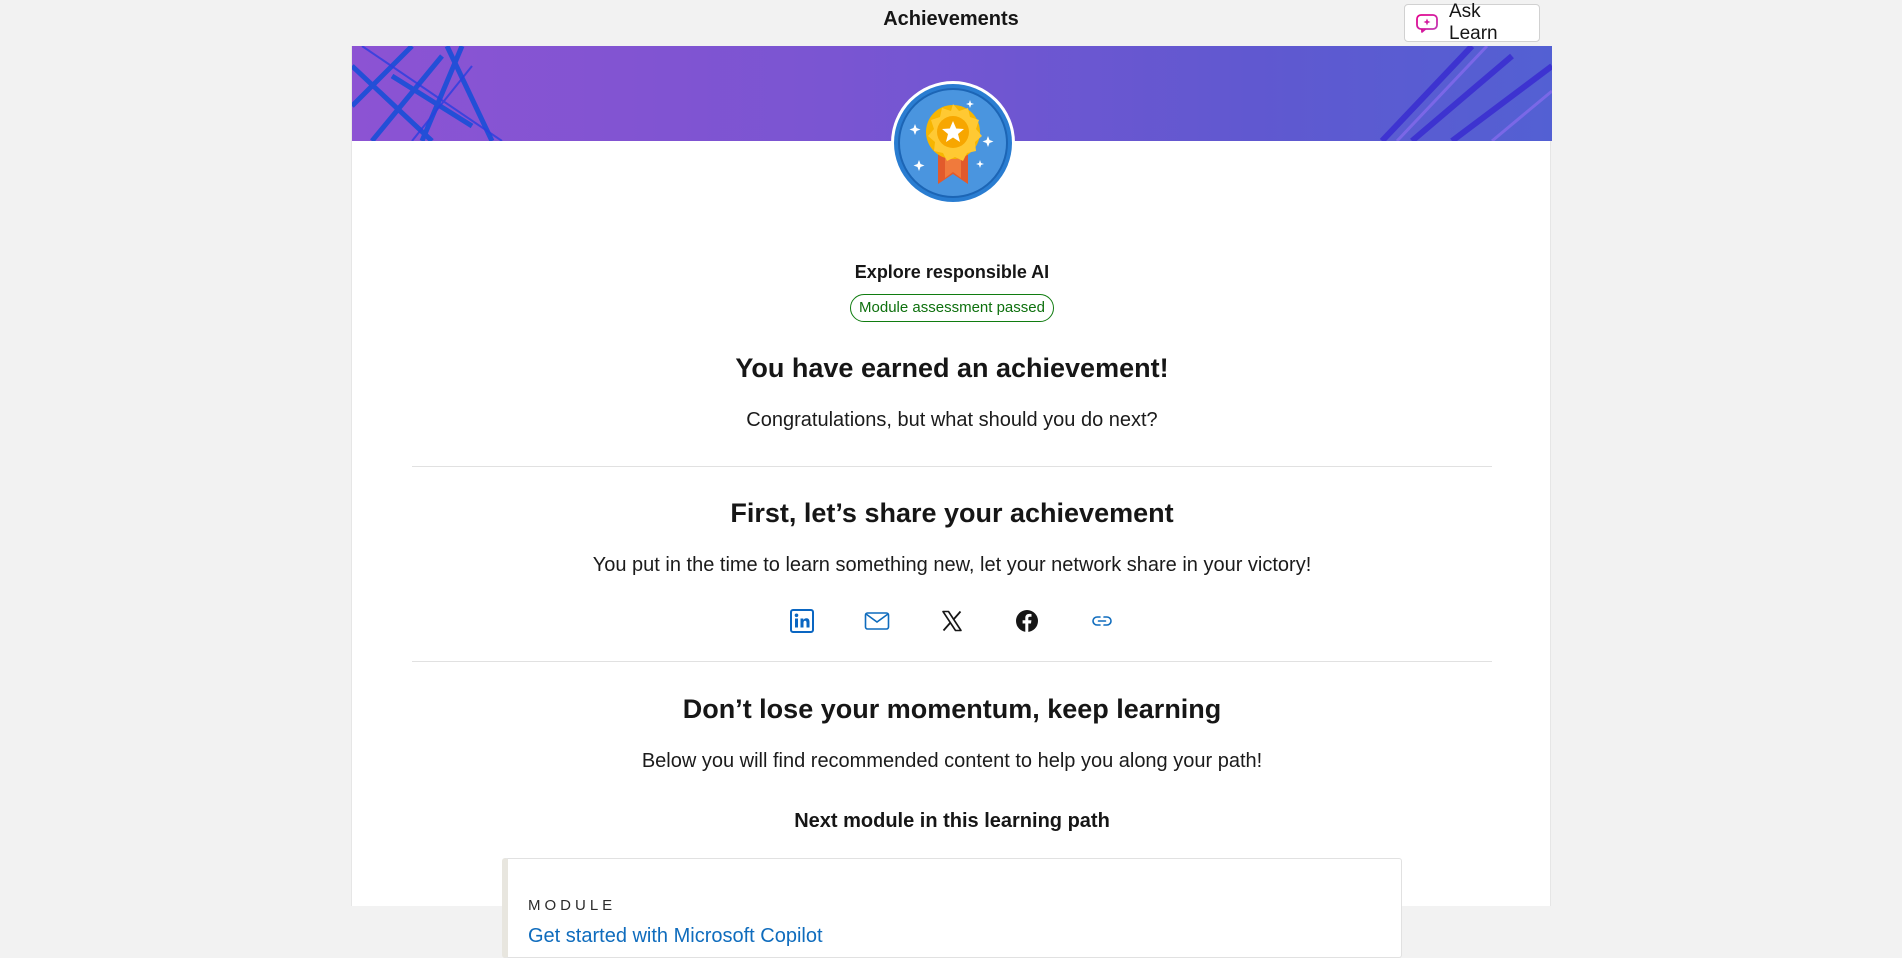 This screenshot has width=1902, height=958. Describe the element at coordinates (952, 308) in the screenshot. I see `status-badge: Module assessment passed` at that location.